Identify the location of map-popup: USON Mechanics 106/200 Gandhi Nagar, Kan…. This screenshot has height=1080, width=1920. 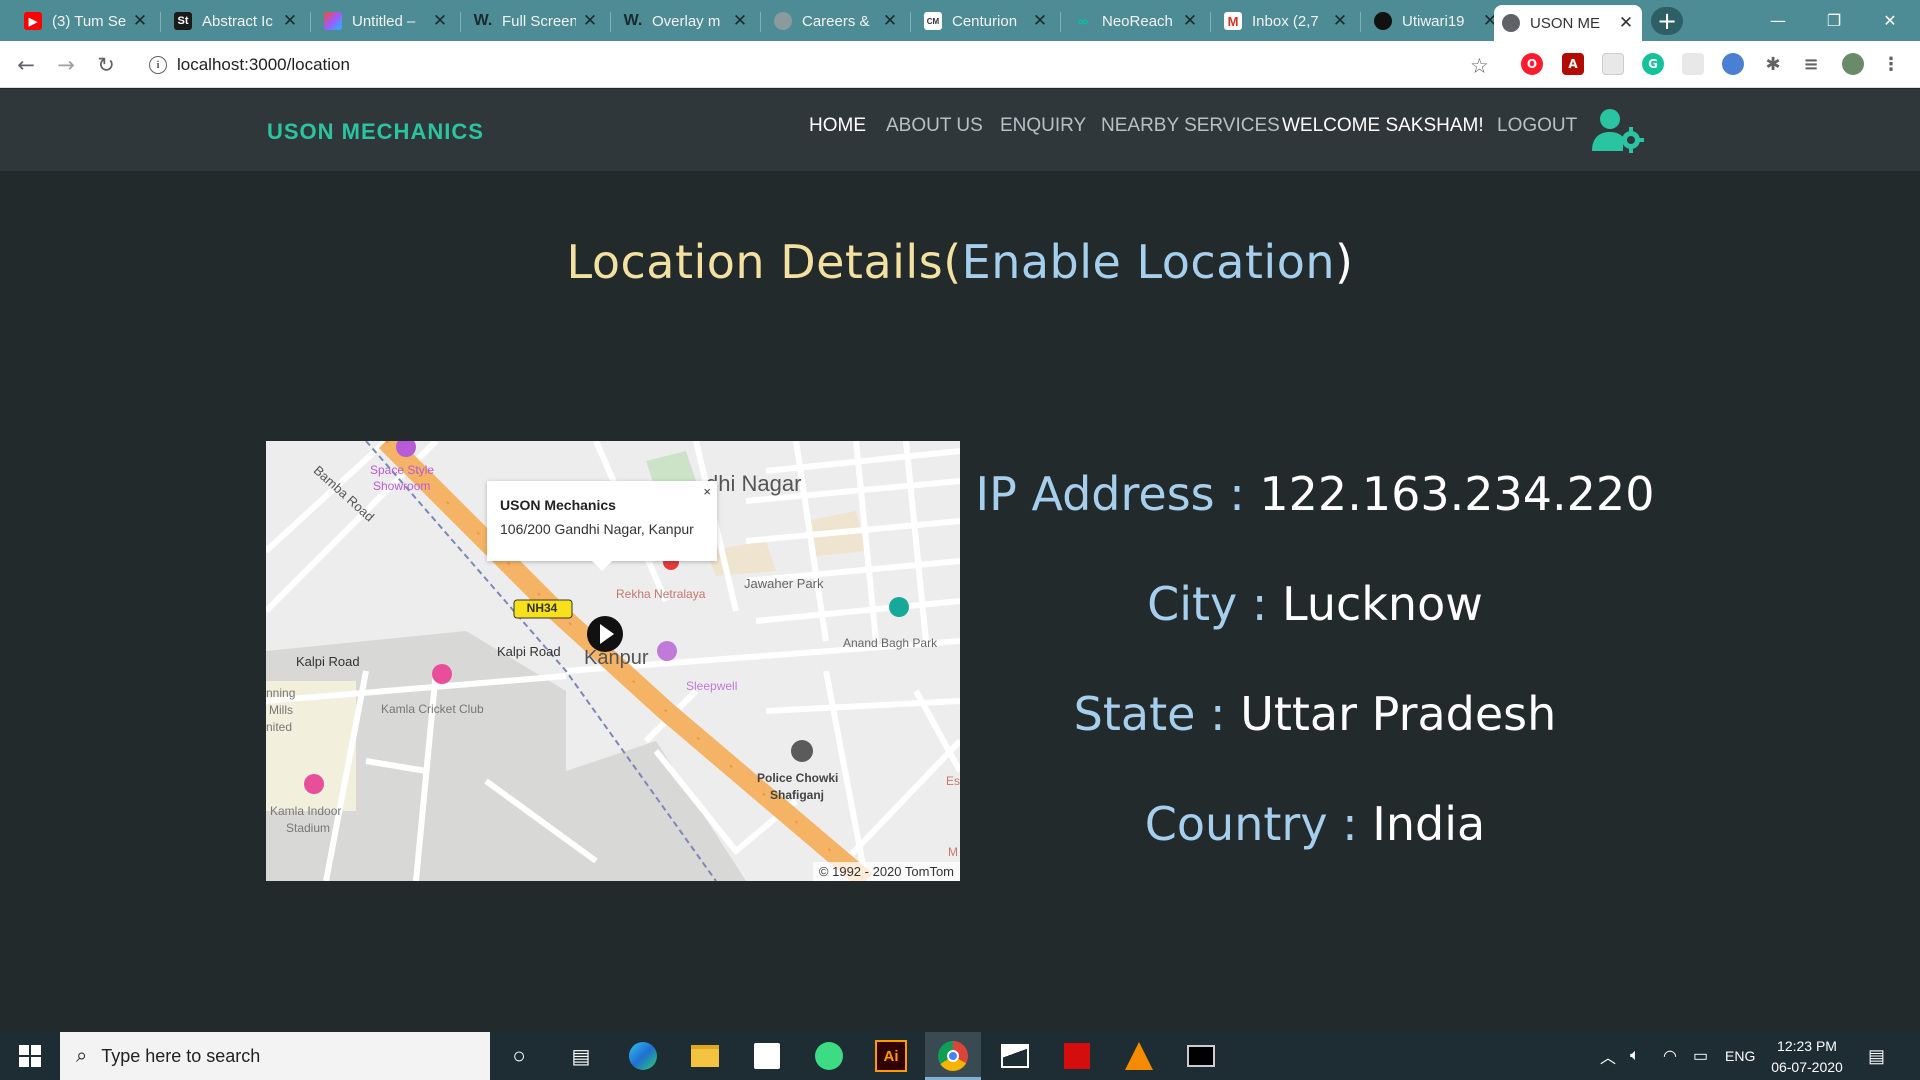
(602, 526).